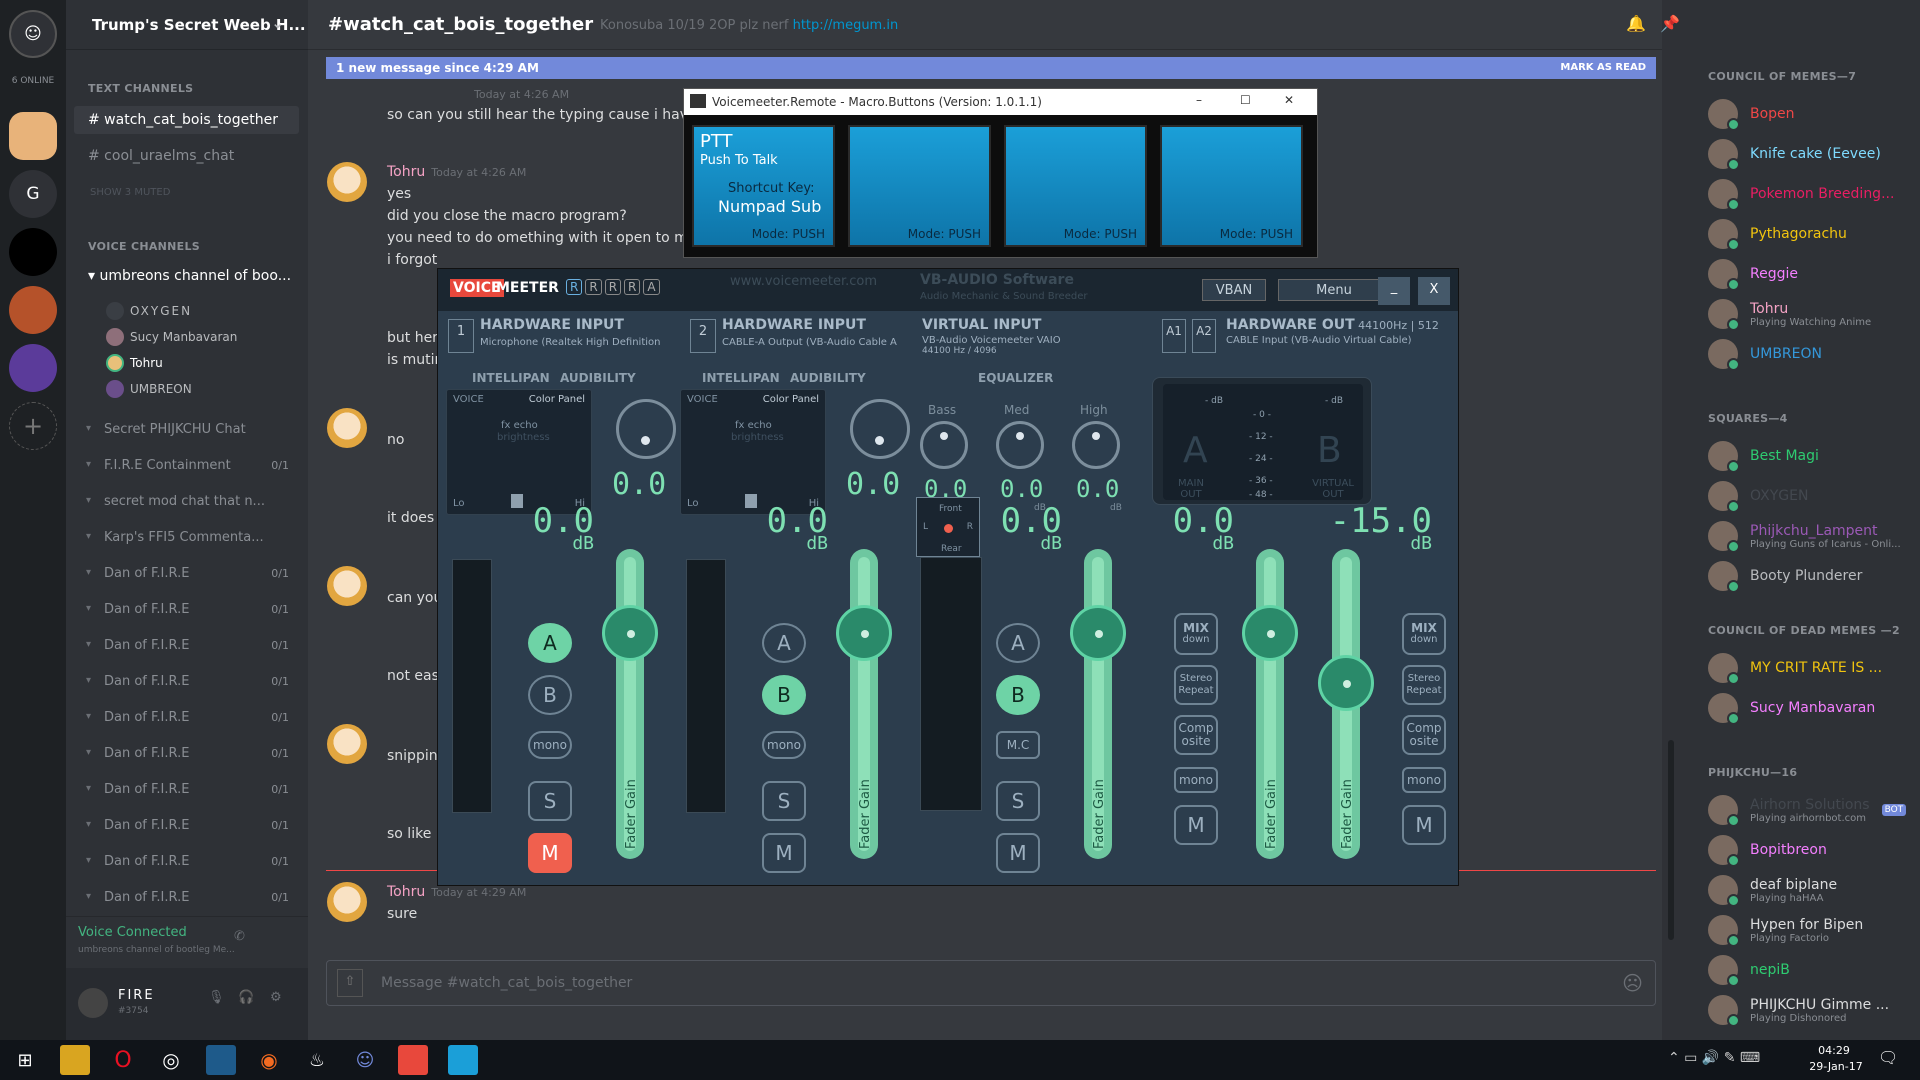  Describe the element at coordinates (1751, 114) in the screenshot. I see `member-item: Bopen` at that location.